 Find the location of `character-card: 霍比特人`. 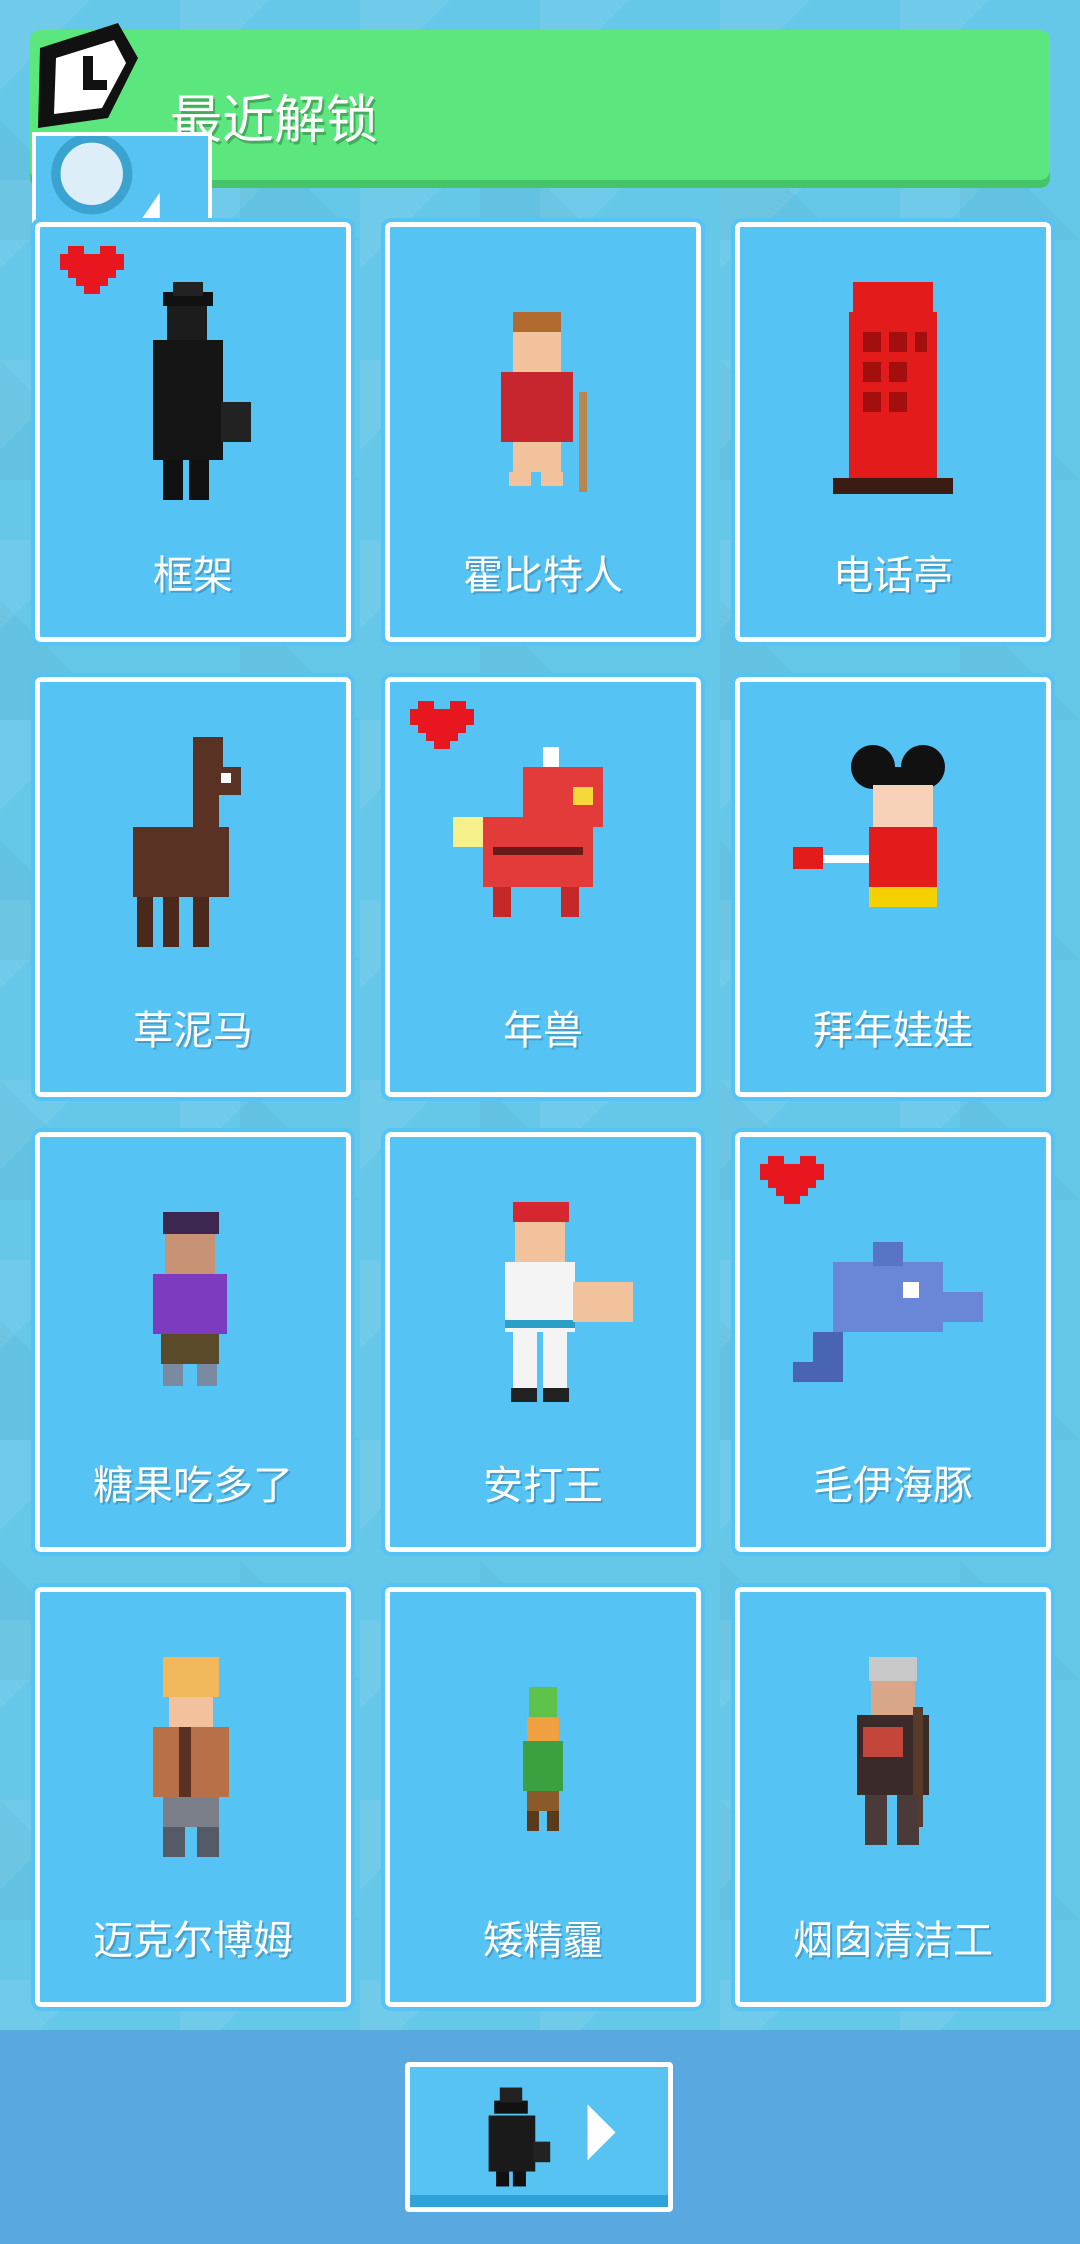

character-card: 霍比特人 is located at coordinates (543, 432).